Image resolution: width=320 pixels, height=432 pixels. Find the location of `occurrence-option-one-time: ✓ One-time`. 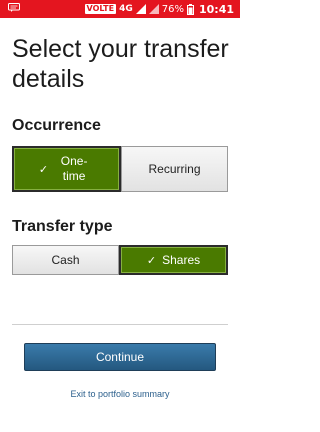

occurrence-option-one-time: ✓ One-time is located at coordinates (66, 169).